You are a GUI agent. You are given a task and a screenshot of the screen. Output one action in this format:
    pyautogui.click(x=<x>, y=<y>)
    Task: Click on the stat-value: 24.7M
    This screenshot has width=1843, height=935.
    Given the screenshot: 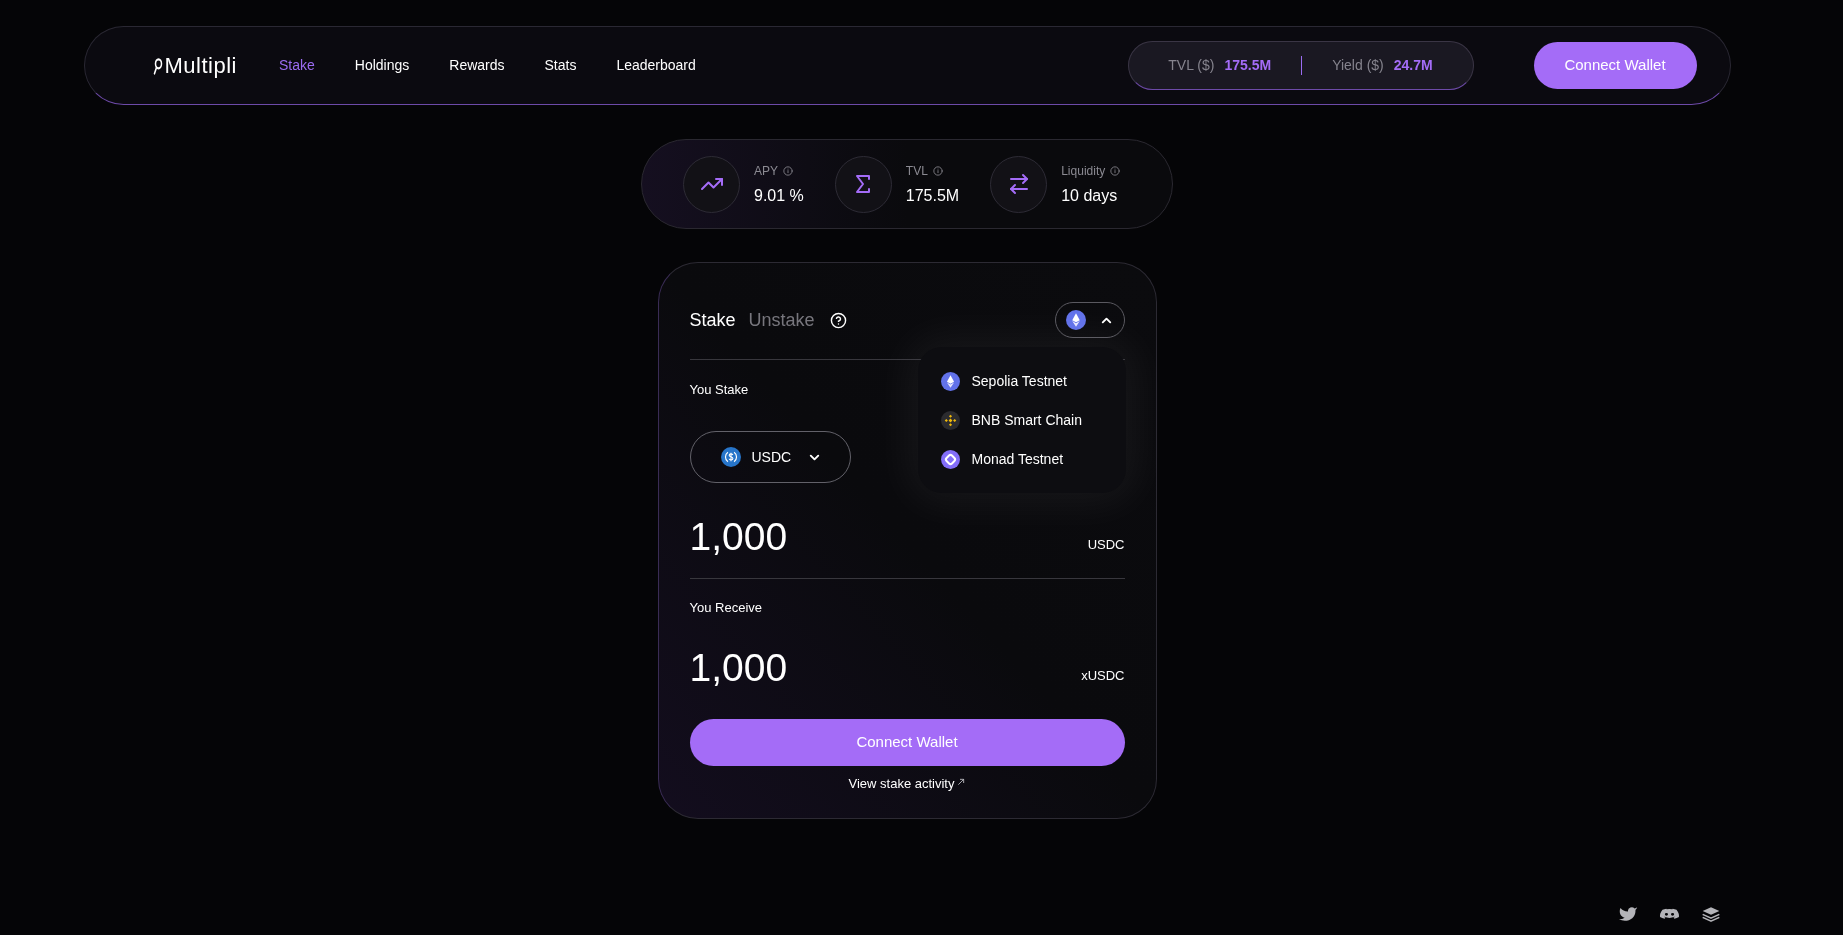 What is the action you would take?
    pyautogui.click(x=1413, y=65)
    